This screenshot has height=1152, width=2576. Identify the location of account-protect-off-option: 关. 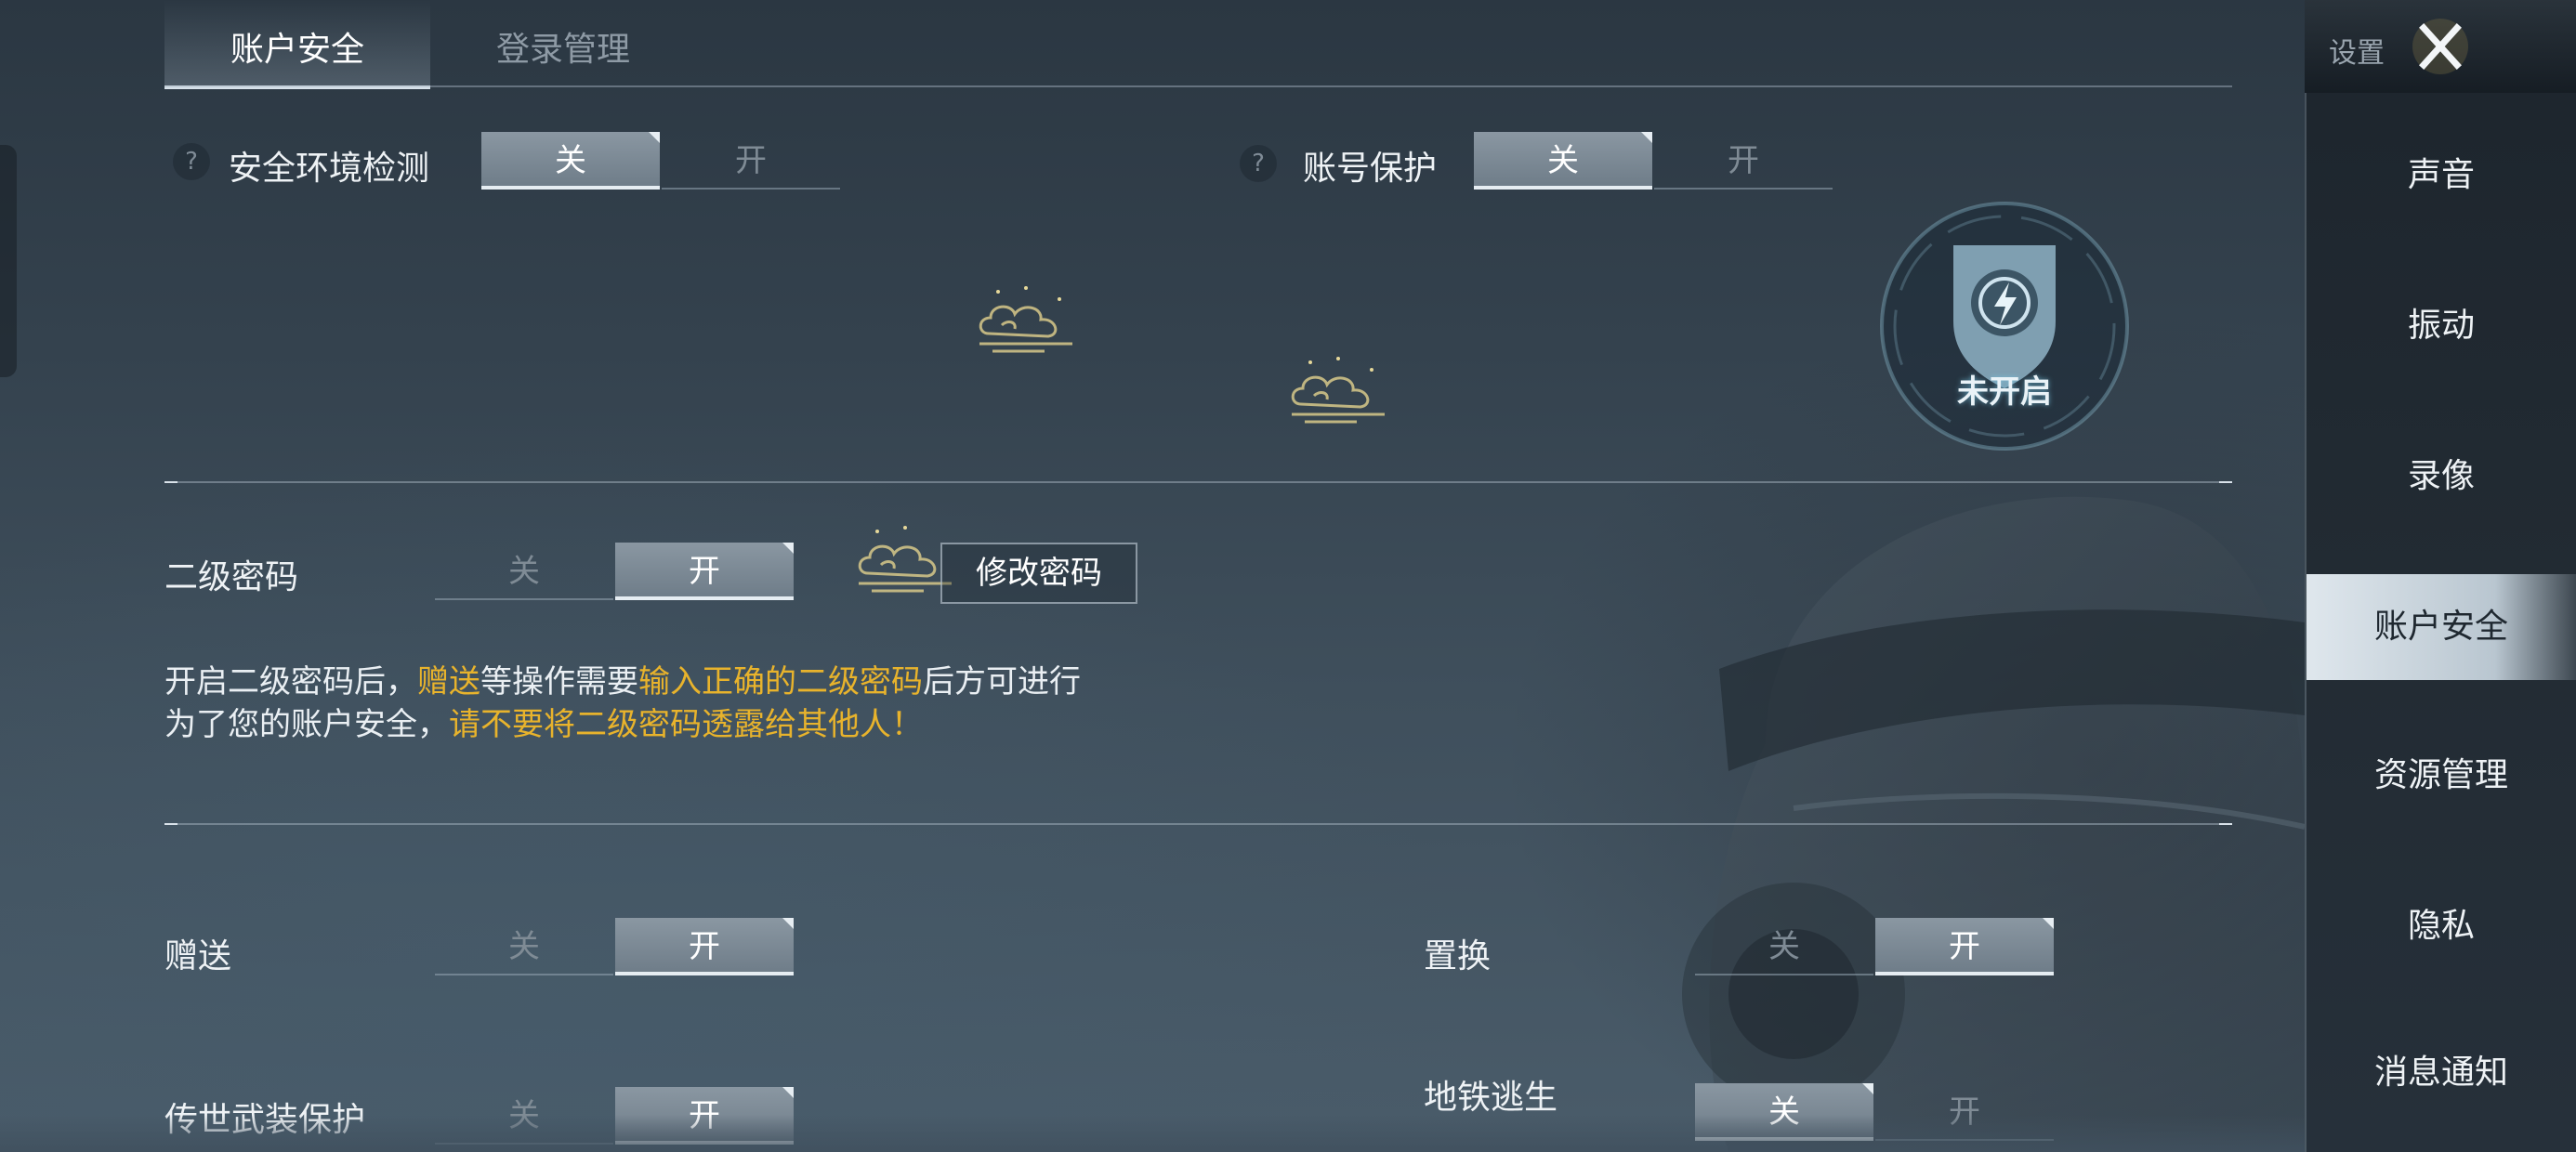
(1563, 161).